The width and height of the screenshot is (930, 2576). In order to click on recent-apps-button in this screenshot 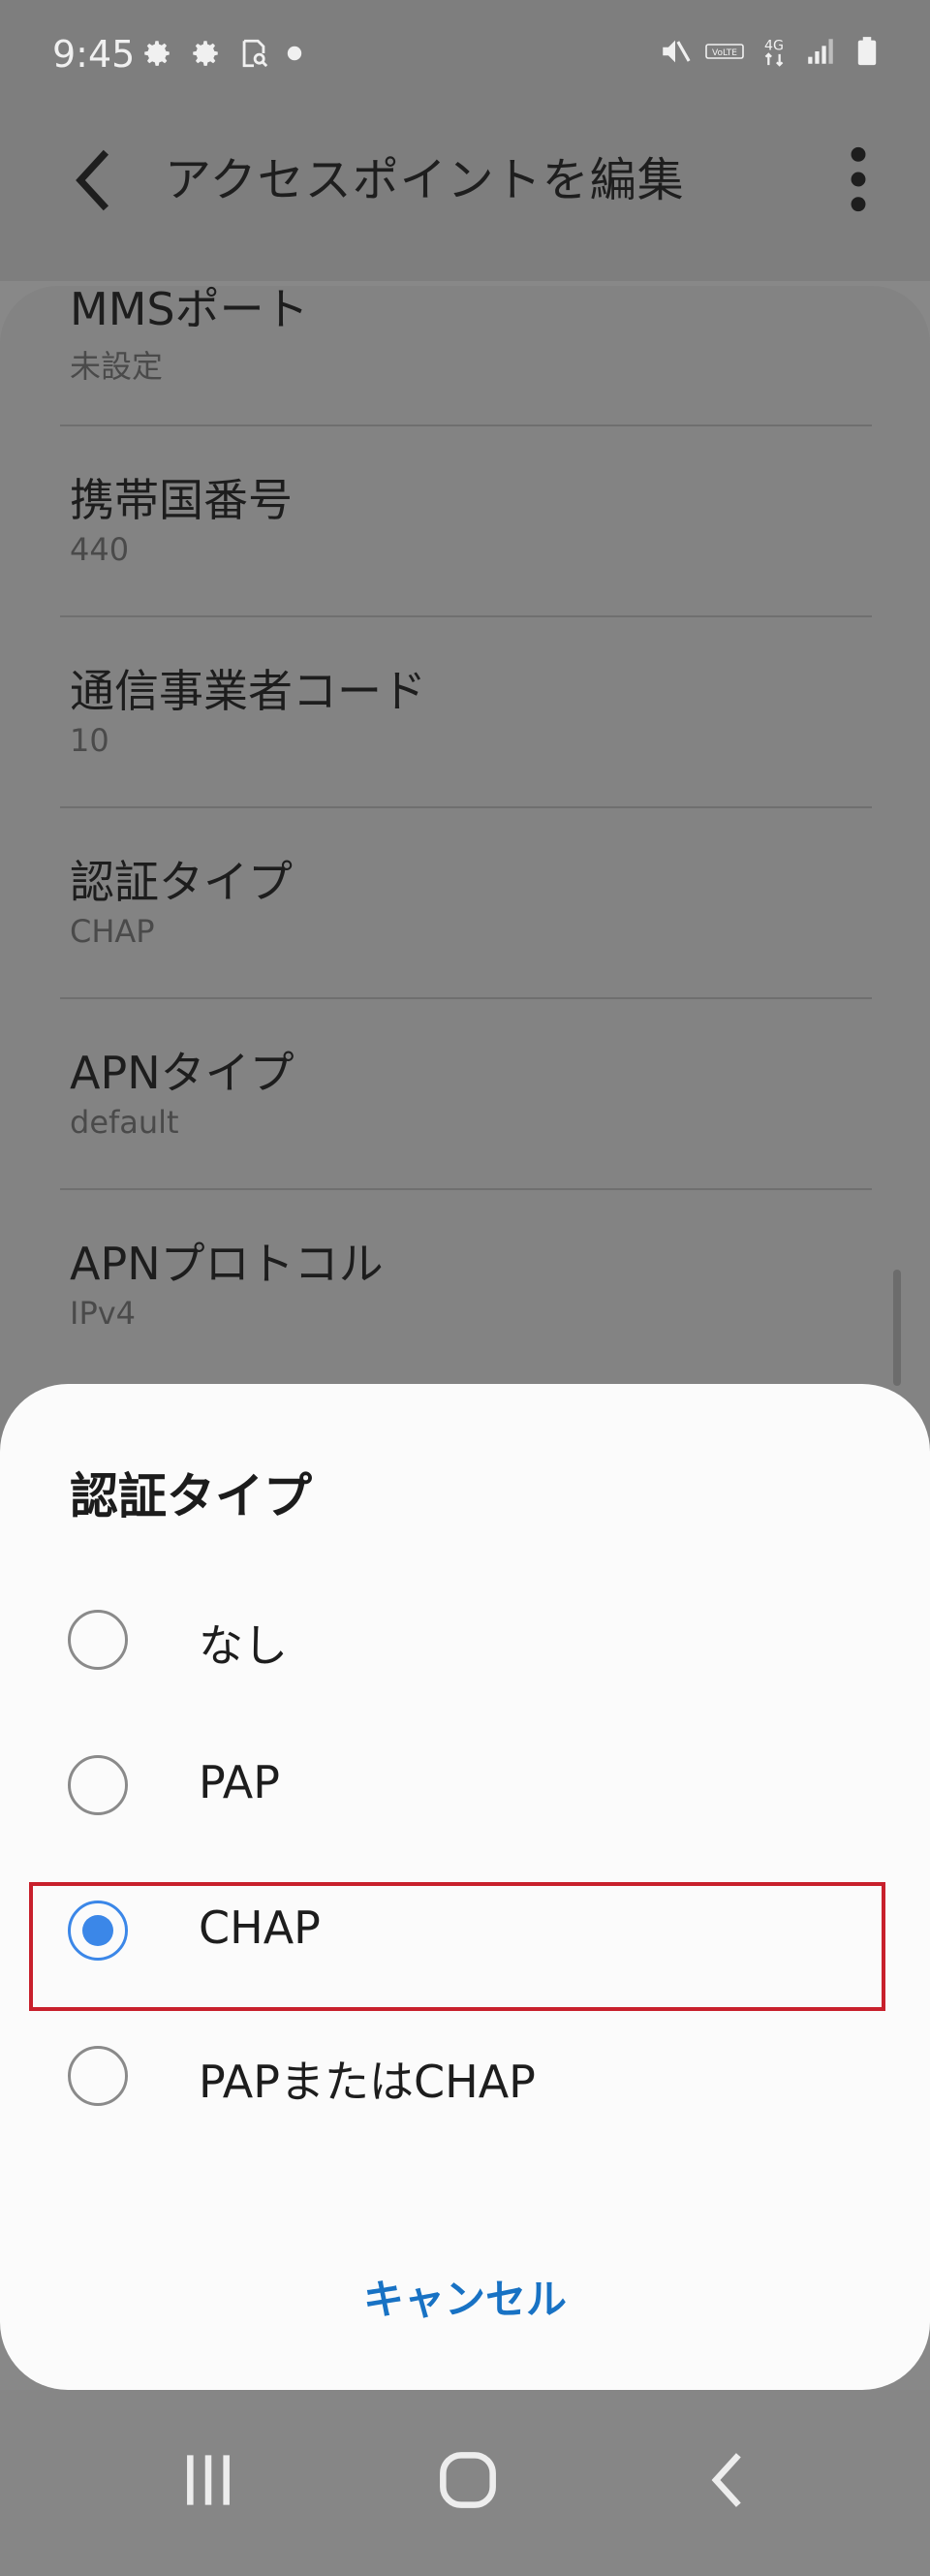, I will do `click(208, 2480)`.